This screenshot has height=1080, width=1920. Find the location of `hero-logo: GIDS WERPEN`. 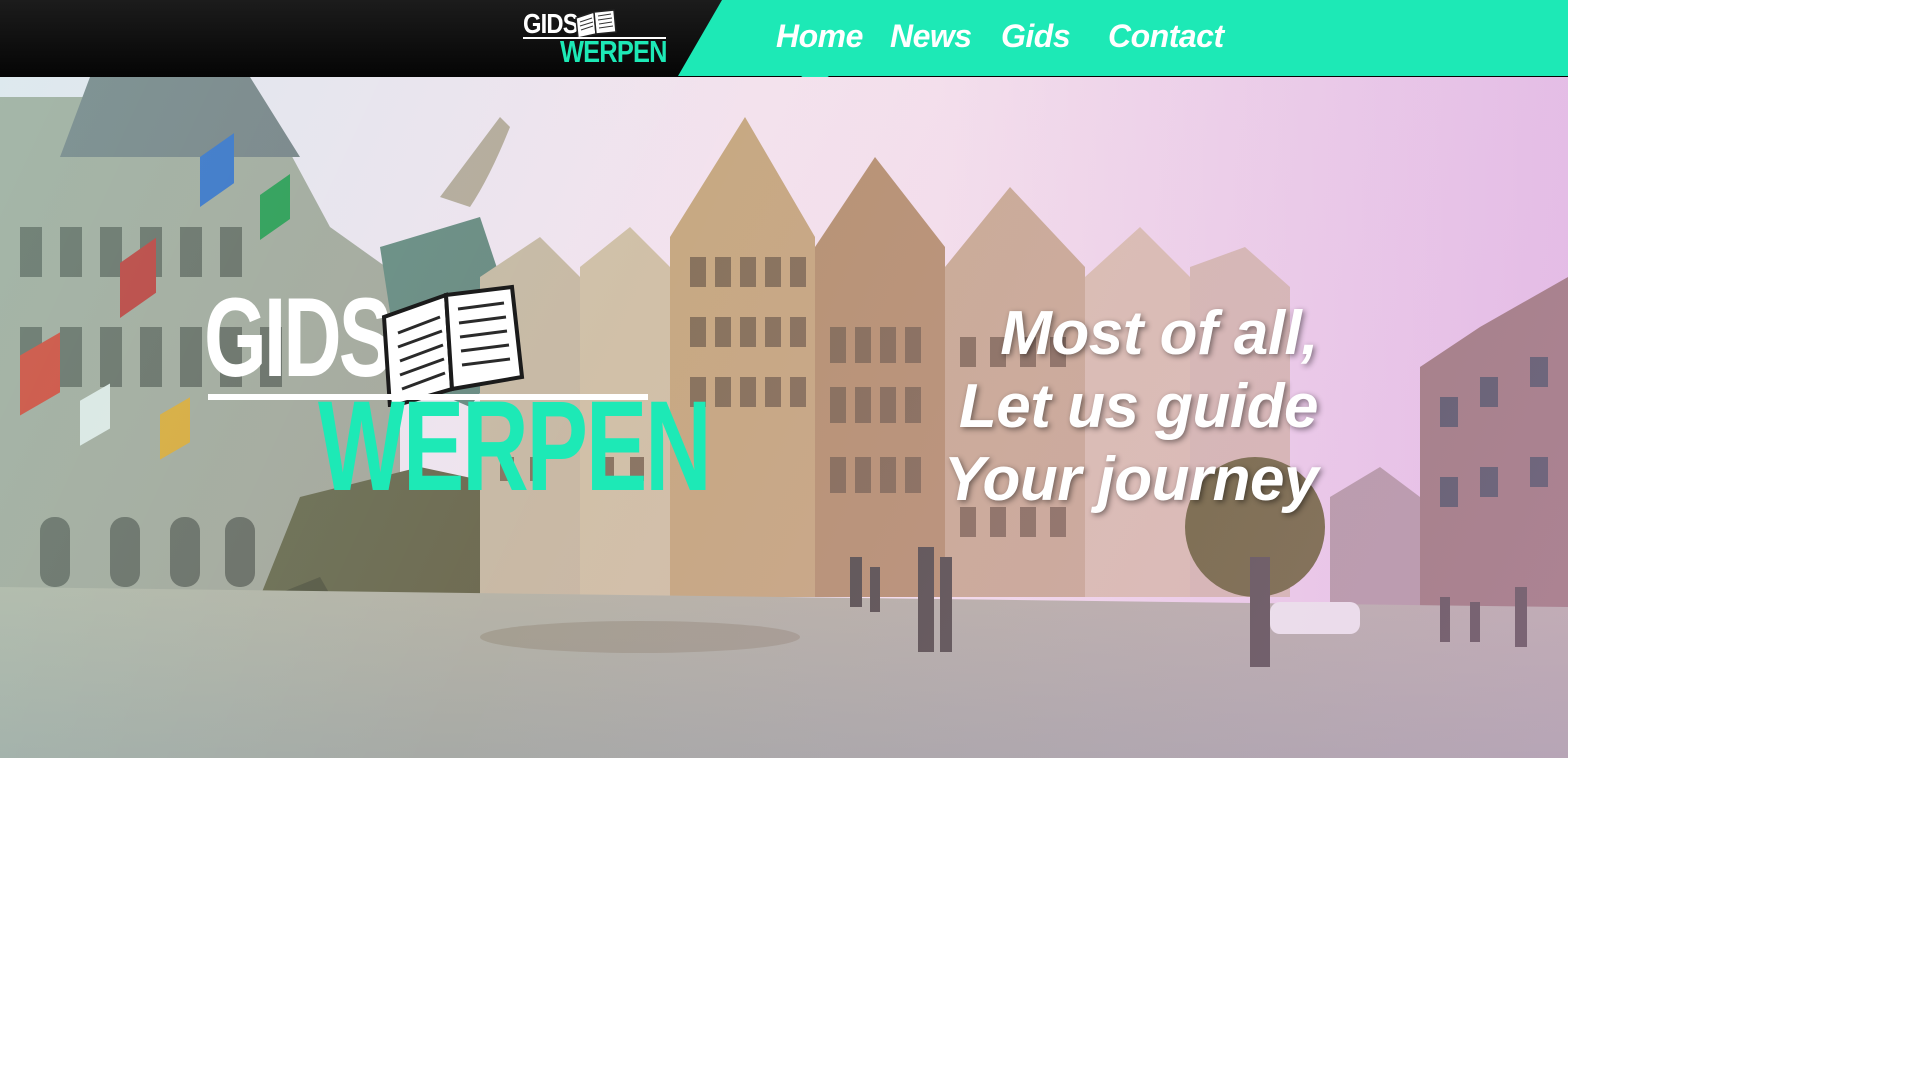

hero-logo: GIDS WERPEN is located at coordinates (456, 396).